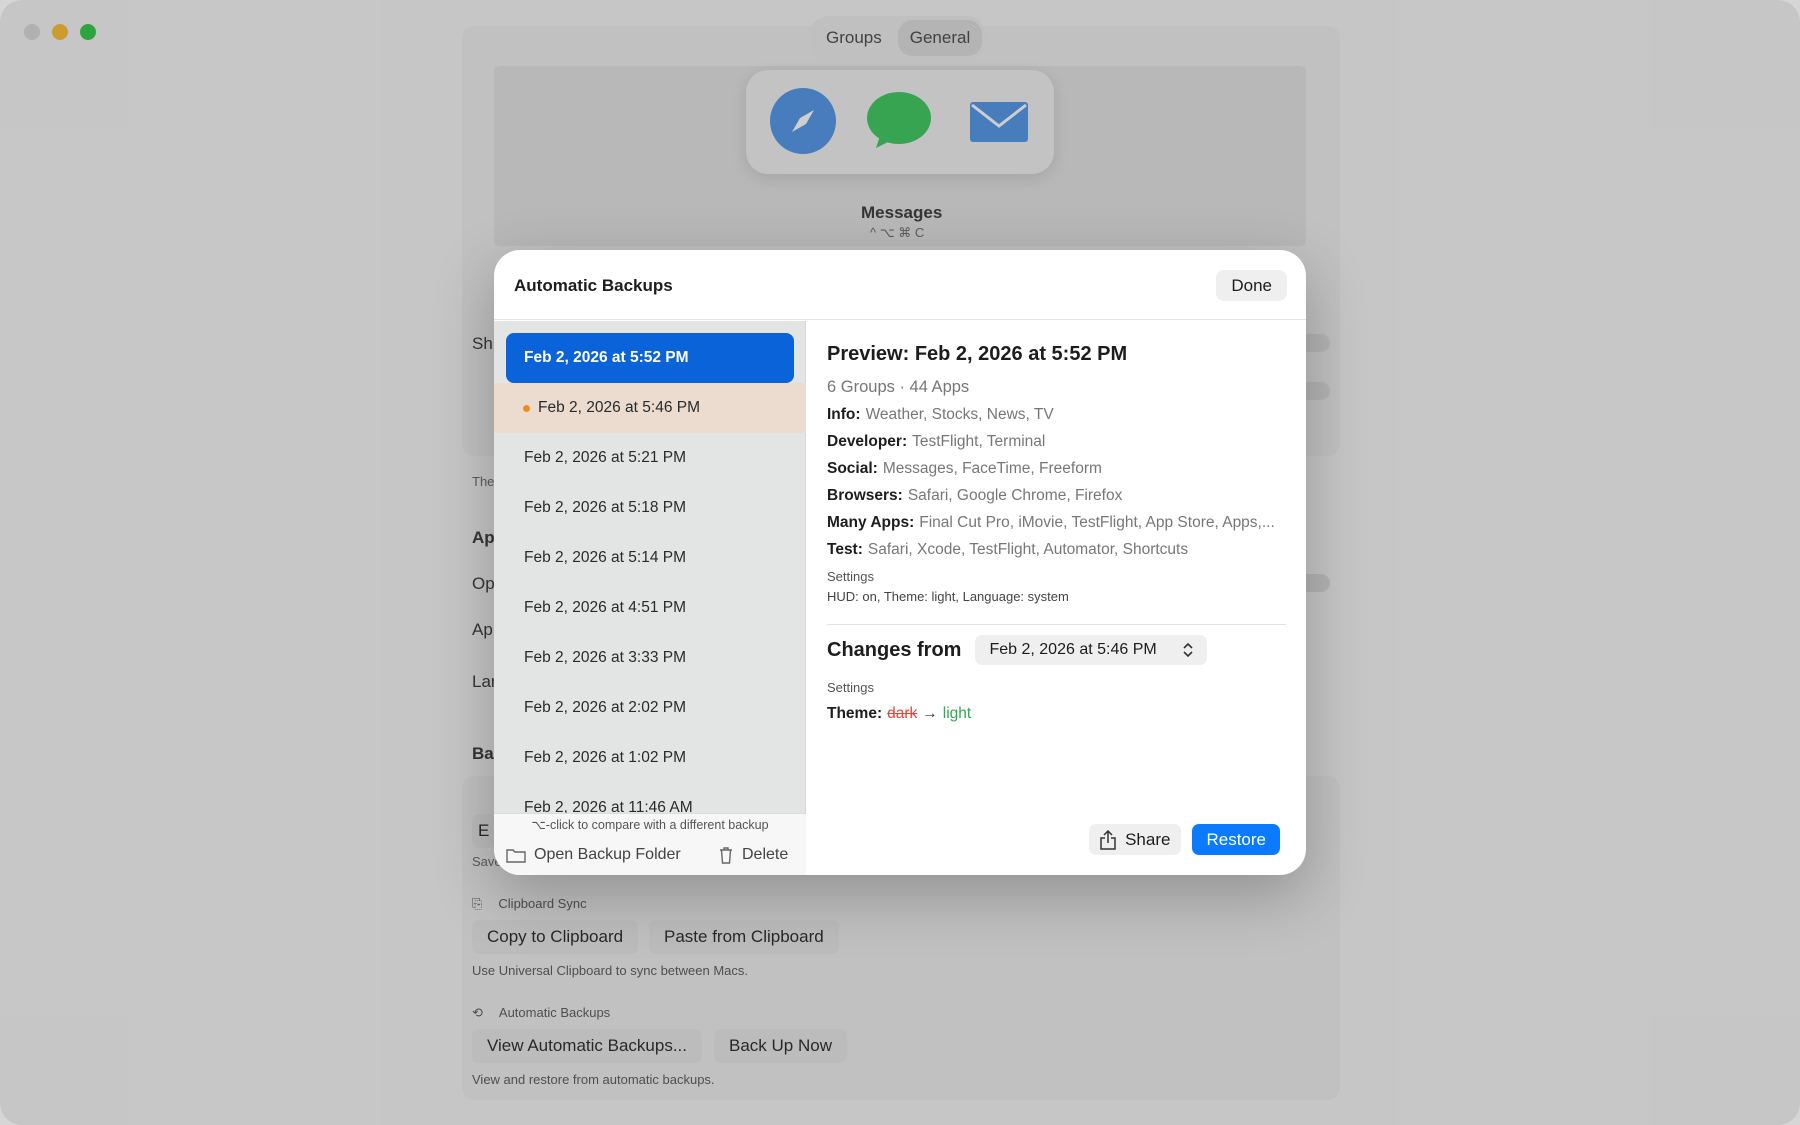  Describe the element at coordinates (1251, 285) in the screenshot. I see `done-button: Done` at that location.